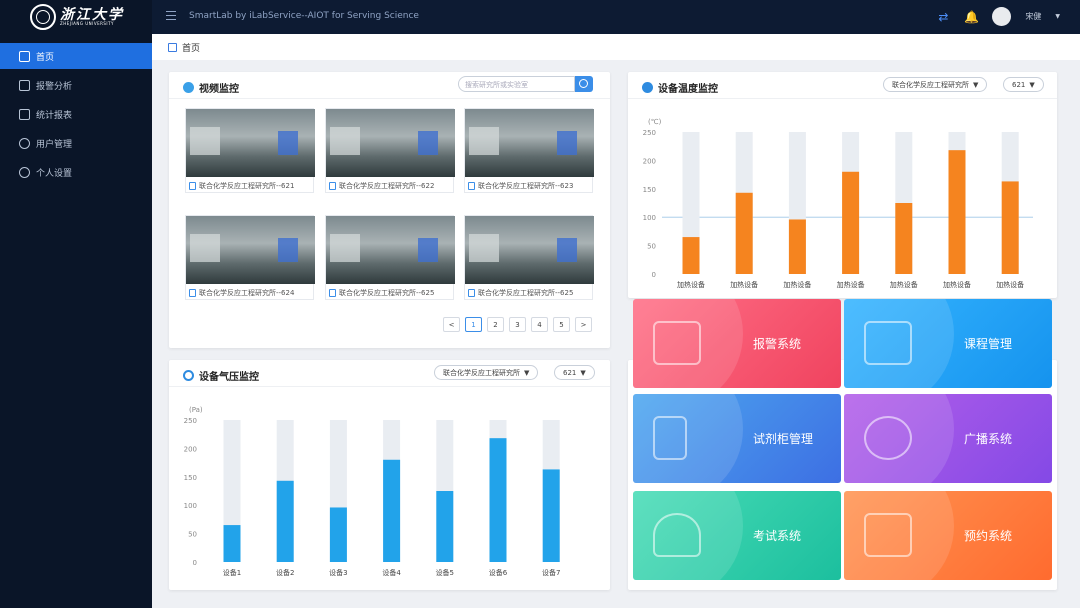  I want to click on x-tick-label: 设备3, so click(338, 572).